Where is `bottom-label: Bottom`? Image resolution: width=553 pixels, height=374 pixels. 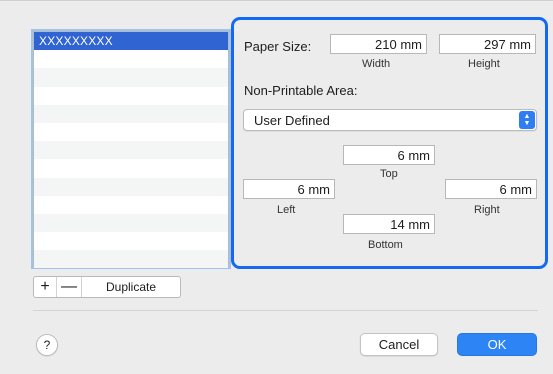
bottom-label: Bottom is located at coordinates (385, 245).